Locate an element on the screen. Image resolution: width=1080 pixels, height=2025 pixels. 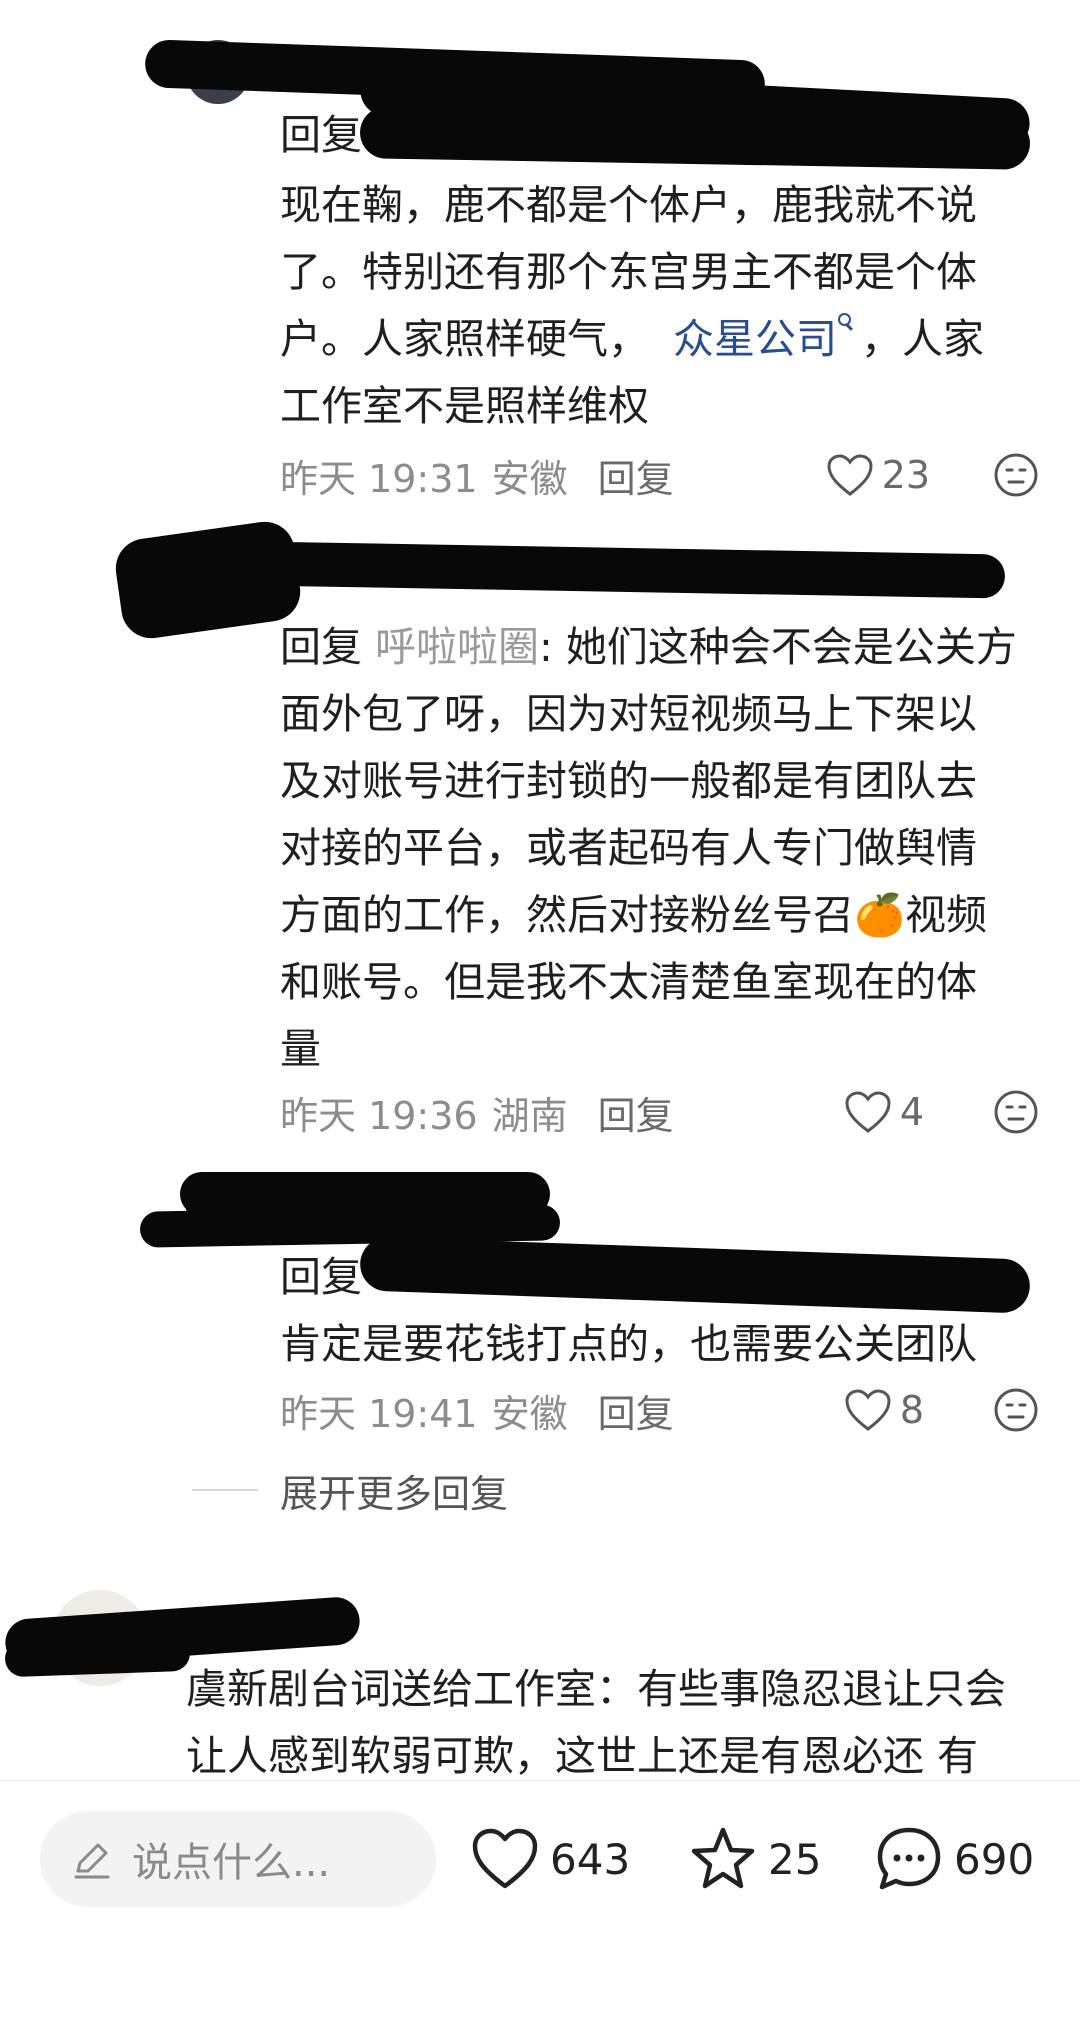
reply-text-segment: : 她们这种会不会是公关方 is located at coordinates (778, 647).